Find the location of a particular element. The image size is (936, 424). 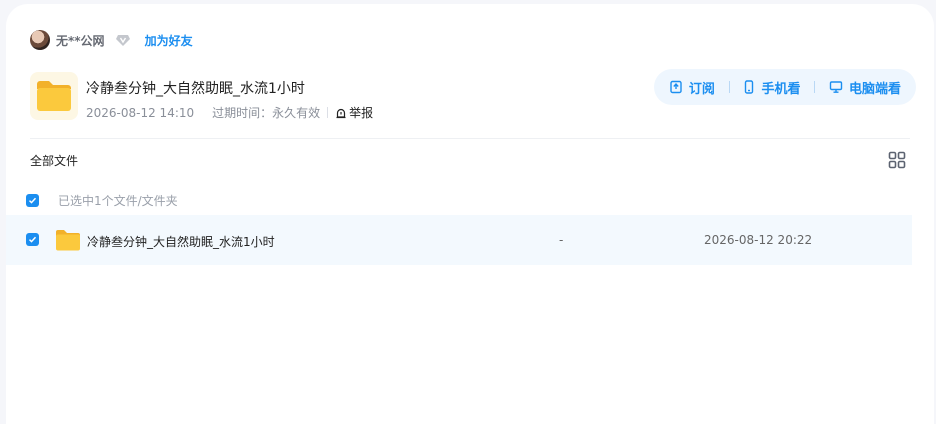

sharer-row: 无**公网 加为好友 is located at coordinates (111, 40).